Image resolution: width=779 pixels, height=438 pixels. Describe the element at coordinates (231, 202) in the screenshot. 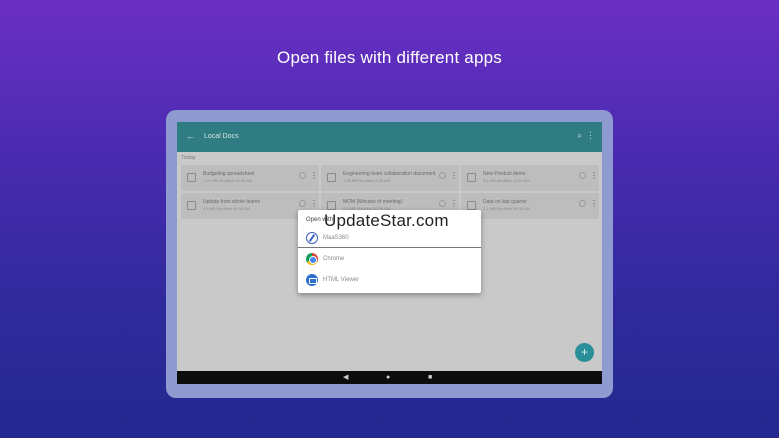

I see `file-name: Update from whole teams` at that location.